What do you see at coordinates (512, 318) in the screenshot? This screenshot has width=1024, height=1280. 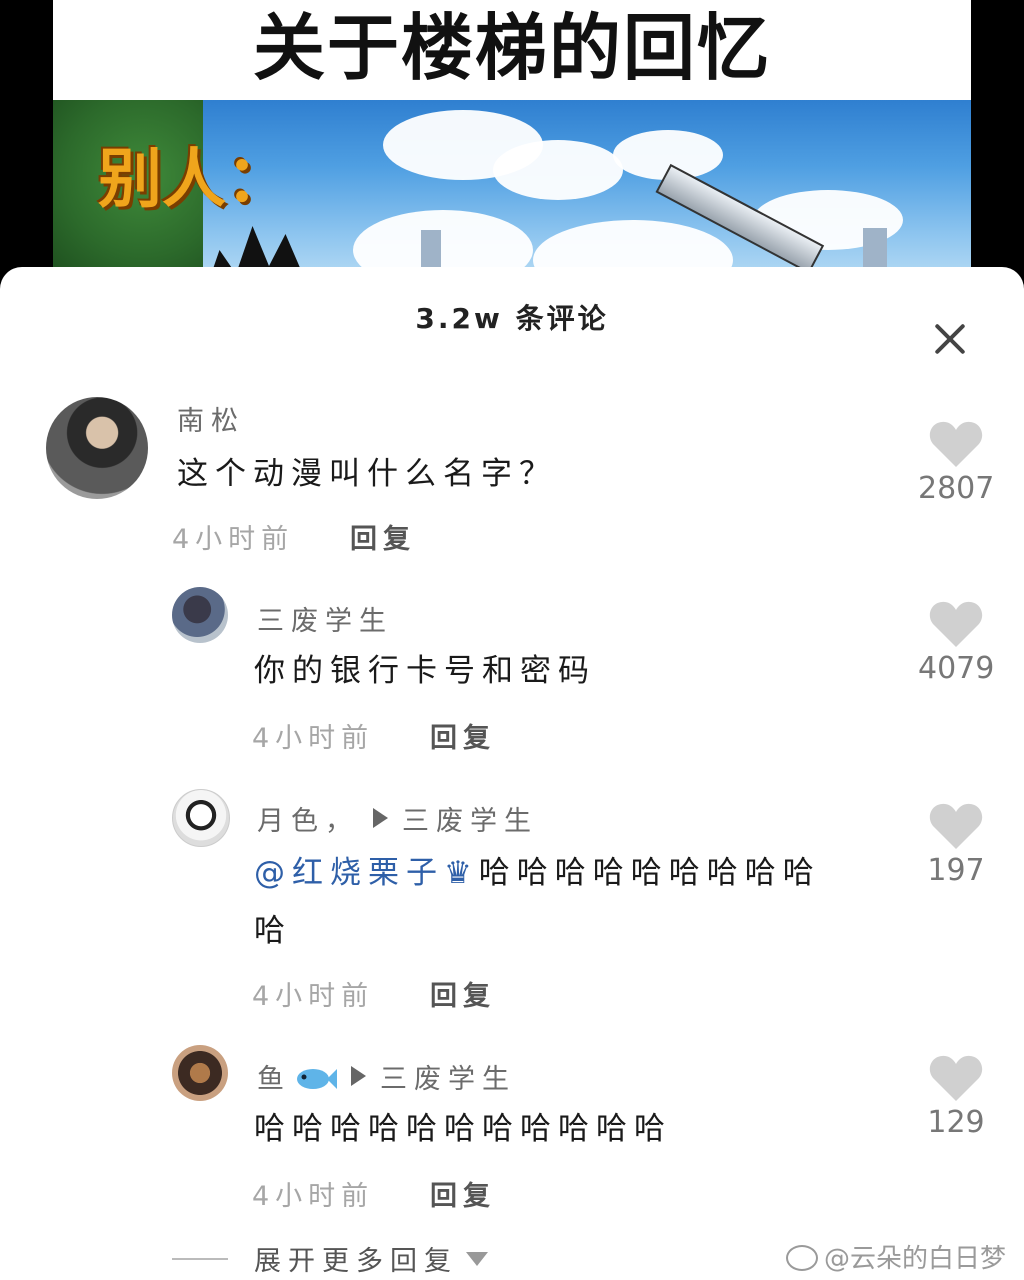 I see `comments-count: 3.2w 条评论` at bounding box center [512, 318].